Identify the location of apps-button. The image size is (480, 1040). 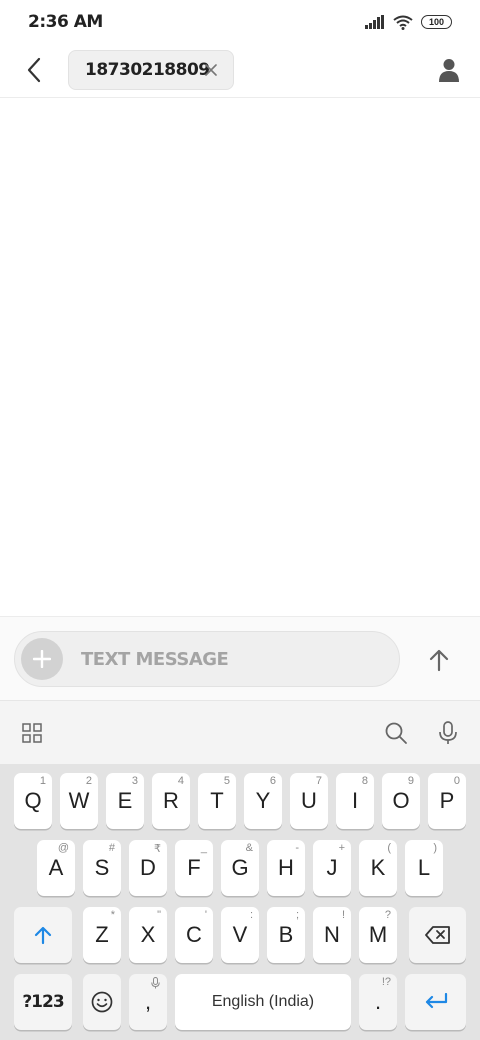
(32, 733).